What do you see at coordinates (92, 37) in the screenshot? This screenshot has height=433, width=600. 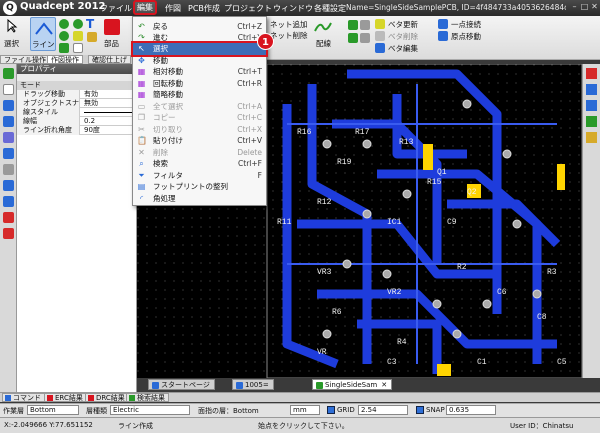 I see `dimension-tool-icon` at bounding box center [92, 37].